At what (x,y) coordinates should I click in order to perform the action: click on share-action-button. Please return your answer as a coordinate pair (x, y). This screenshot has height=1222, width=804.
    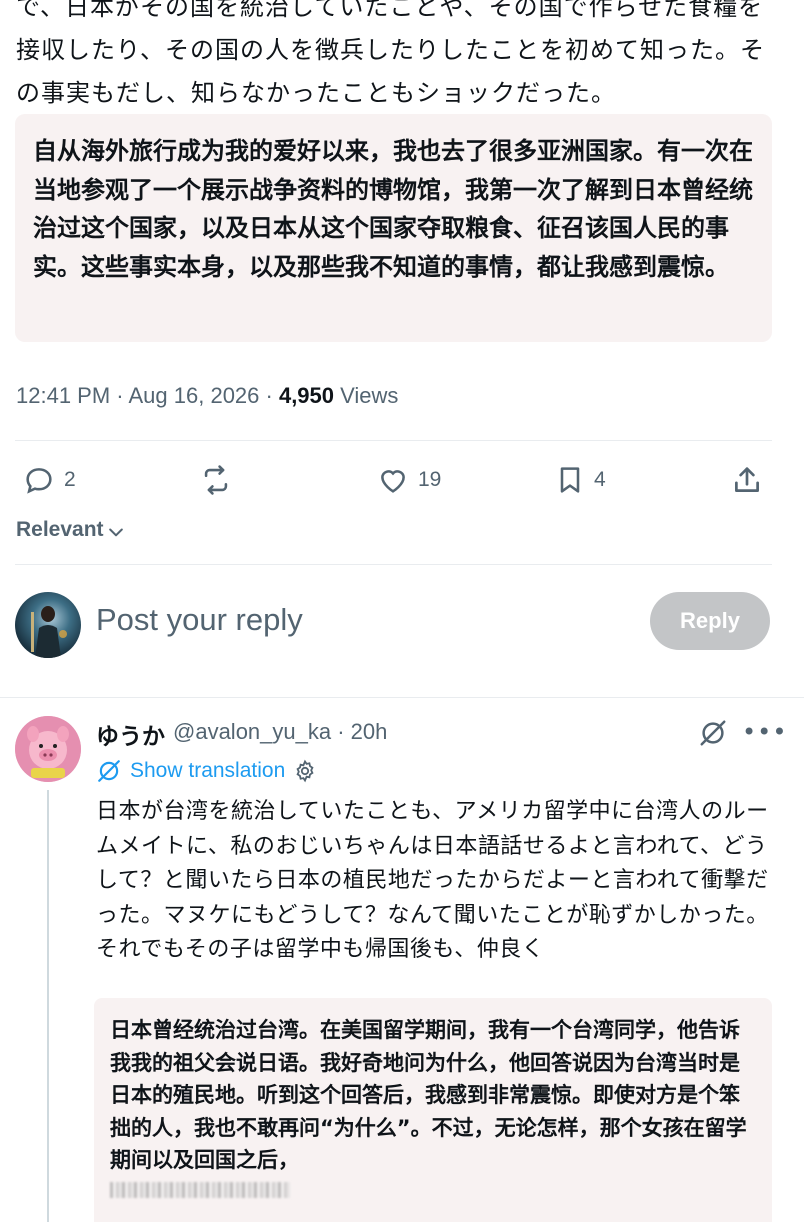
    Looking at the image, I should click on (747, 480).